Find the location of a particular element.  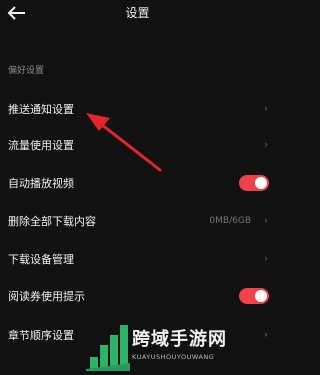

watermark: 跨域手游网 KUAYUSHOUYOUWANG is located at coordinates (180, 348).